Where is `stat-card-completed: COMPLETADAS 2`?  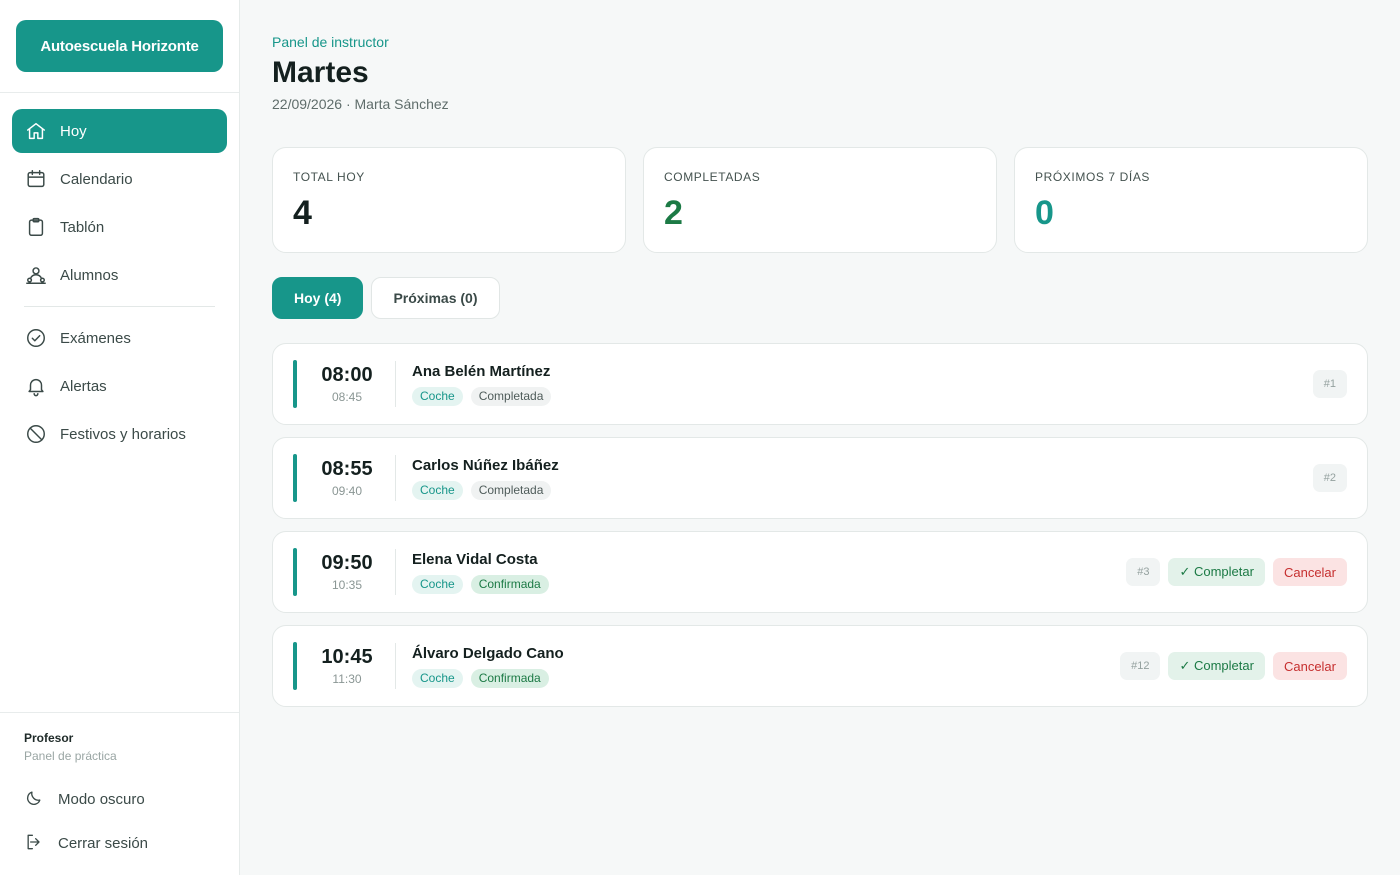 stat-card-completed: COMPLETADAS 2 is located at coordinates (820, 200).